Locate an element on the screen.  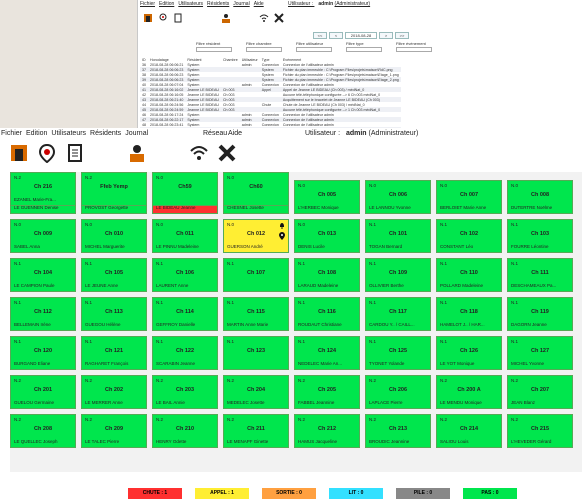
room-level: N.0 is located at coordinates (373, 185).